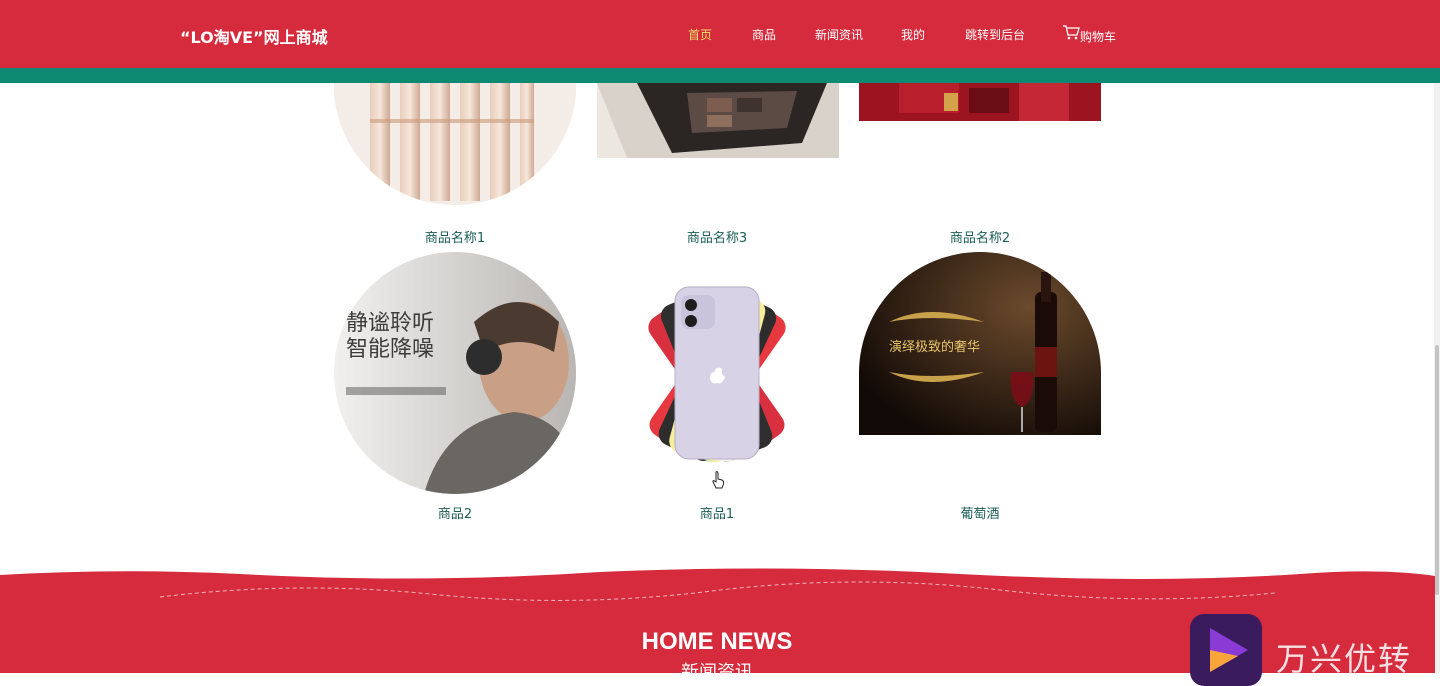 This screenshot has height=686, width=1440. Describe the element at coordinates (720, 75) in the screenshot. I see `navbar-accent-strip` at that location.